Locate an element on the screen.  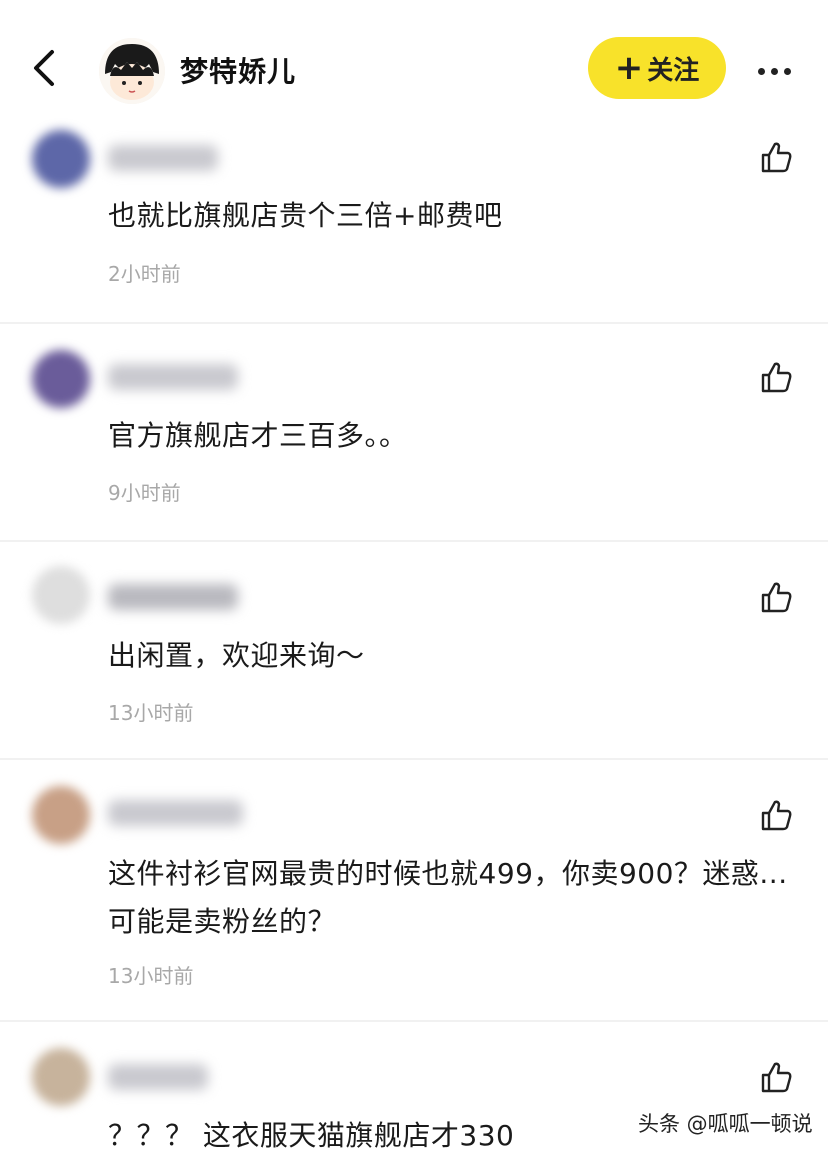
back-icon is located at coordinates (45, 68).